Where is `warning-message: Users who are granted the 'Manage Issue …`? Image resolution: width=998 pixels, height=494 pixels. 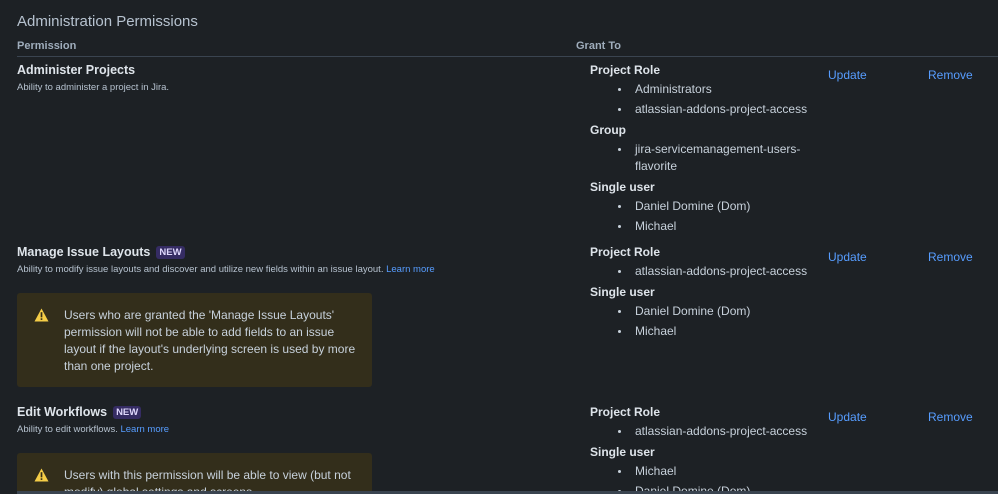
warning-message: Users who are granted the 'Manage Issue … is located at coordinates (194, 340).